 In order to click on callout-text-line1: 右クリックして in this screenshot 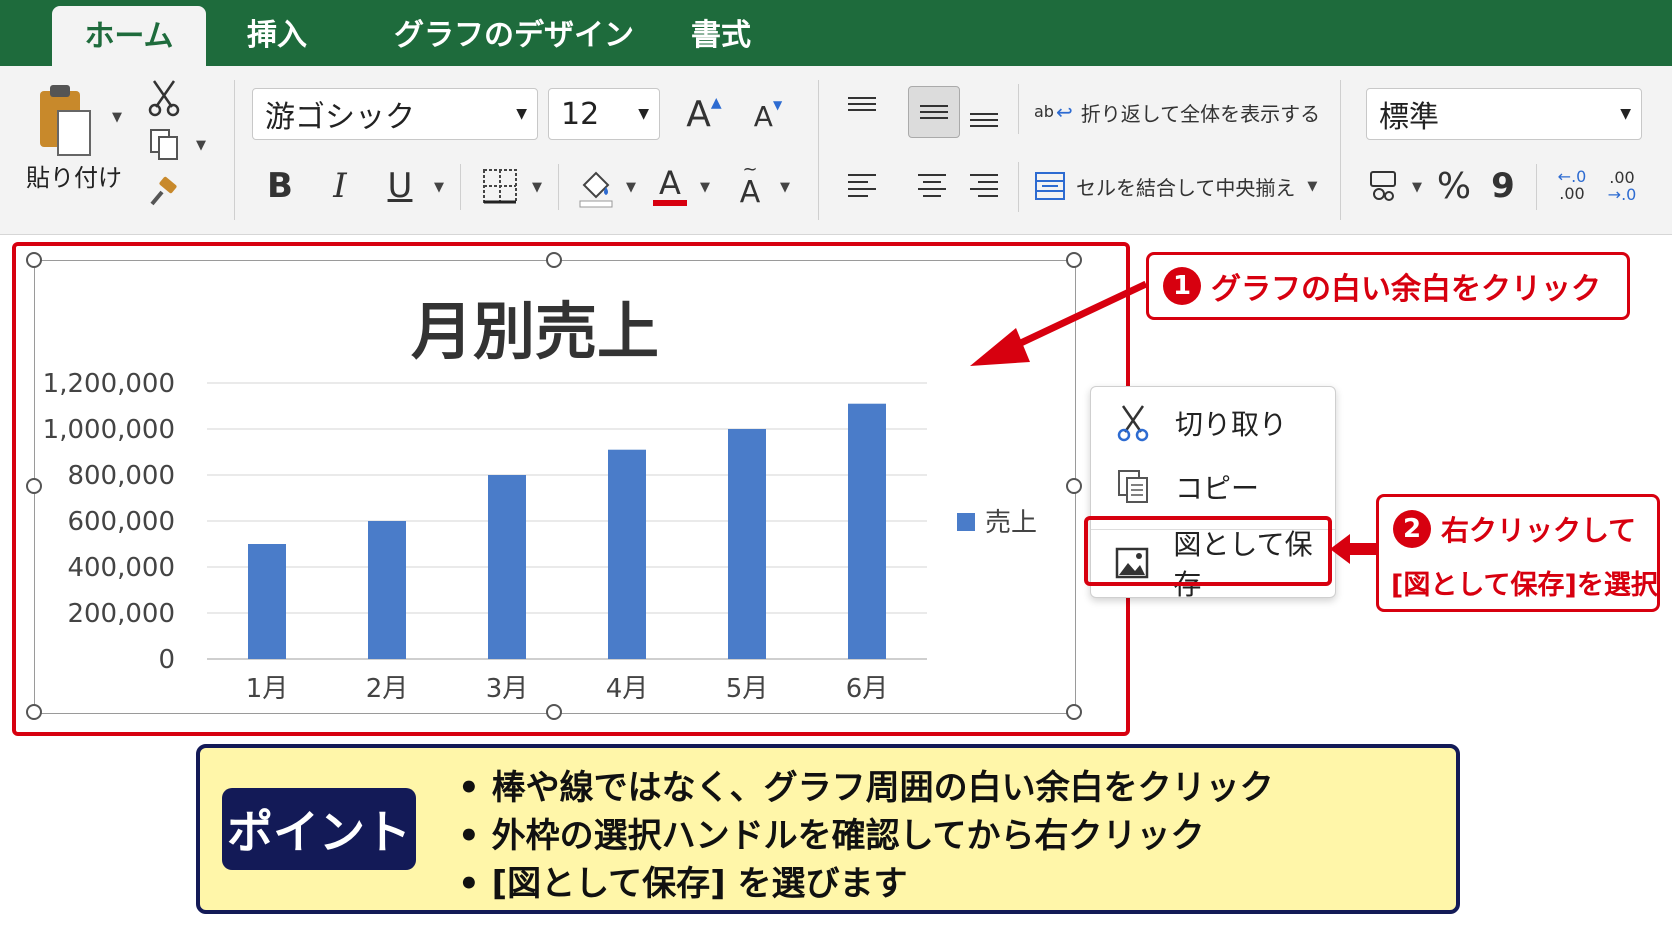, I will do `click(1539, 530)`.